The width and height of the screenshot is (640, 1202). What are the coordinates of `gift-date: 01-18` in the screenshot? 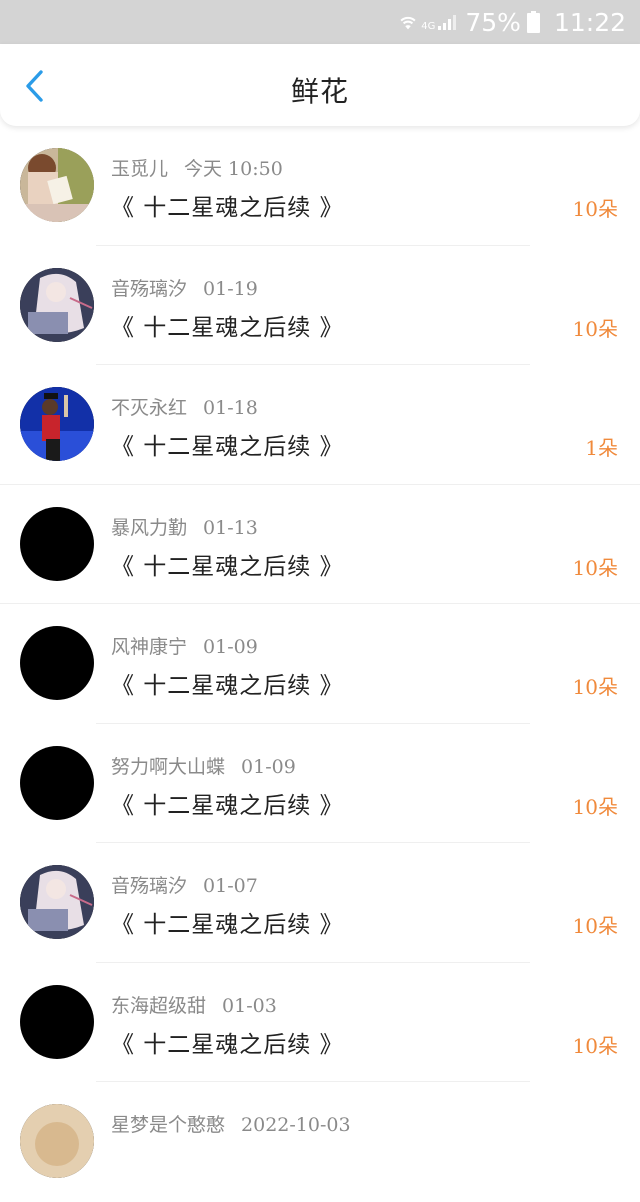 It's located at (230, 408).